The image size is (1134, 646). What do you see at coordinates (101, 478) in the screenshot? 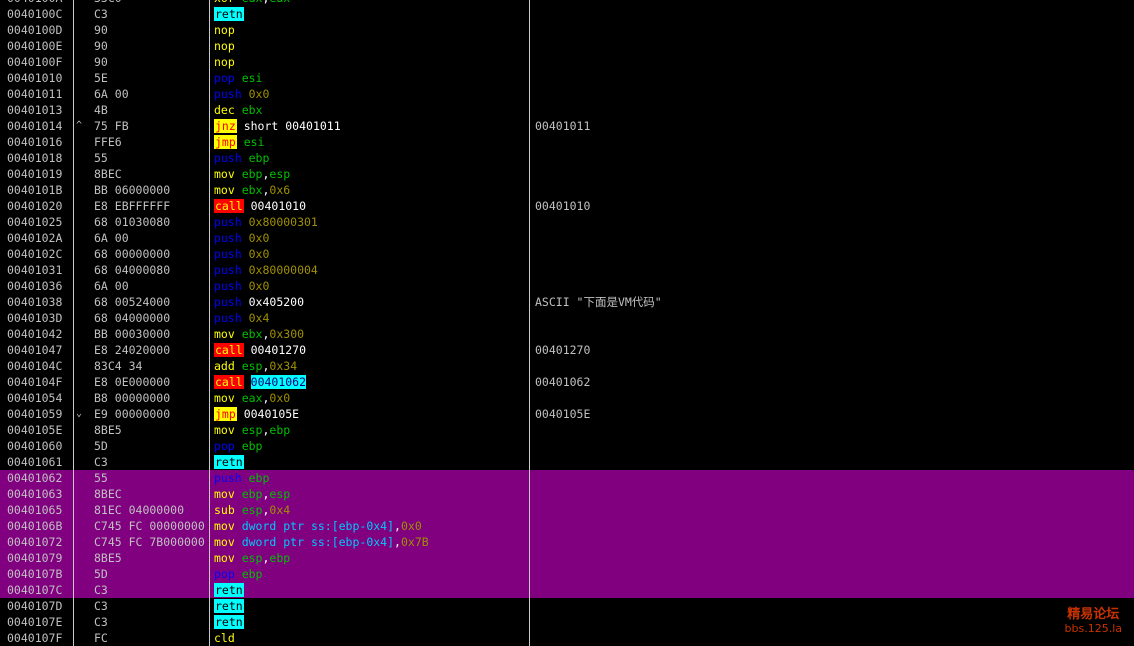
I see `hex-dump-cell: 55` at bounding box center [101, 478].